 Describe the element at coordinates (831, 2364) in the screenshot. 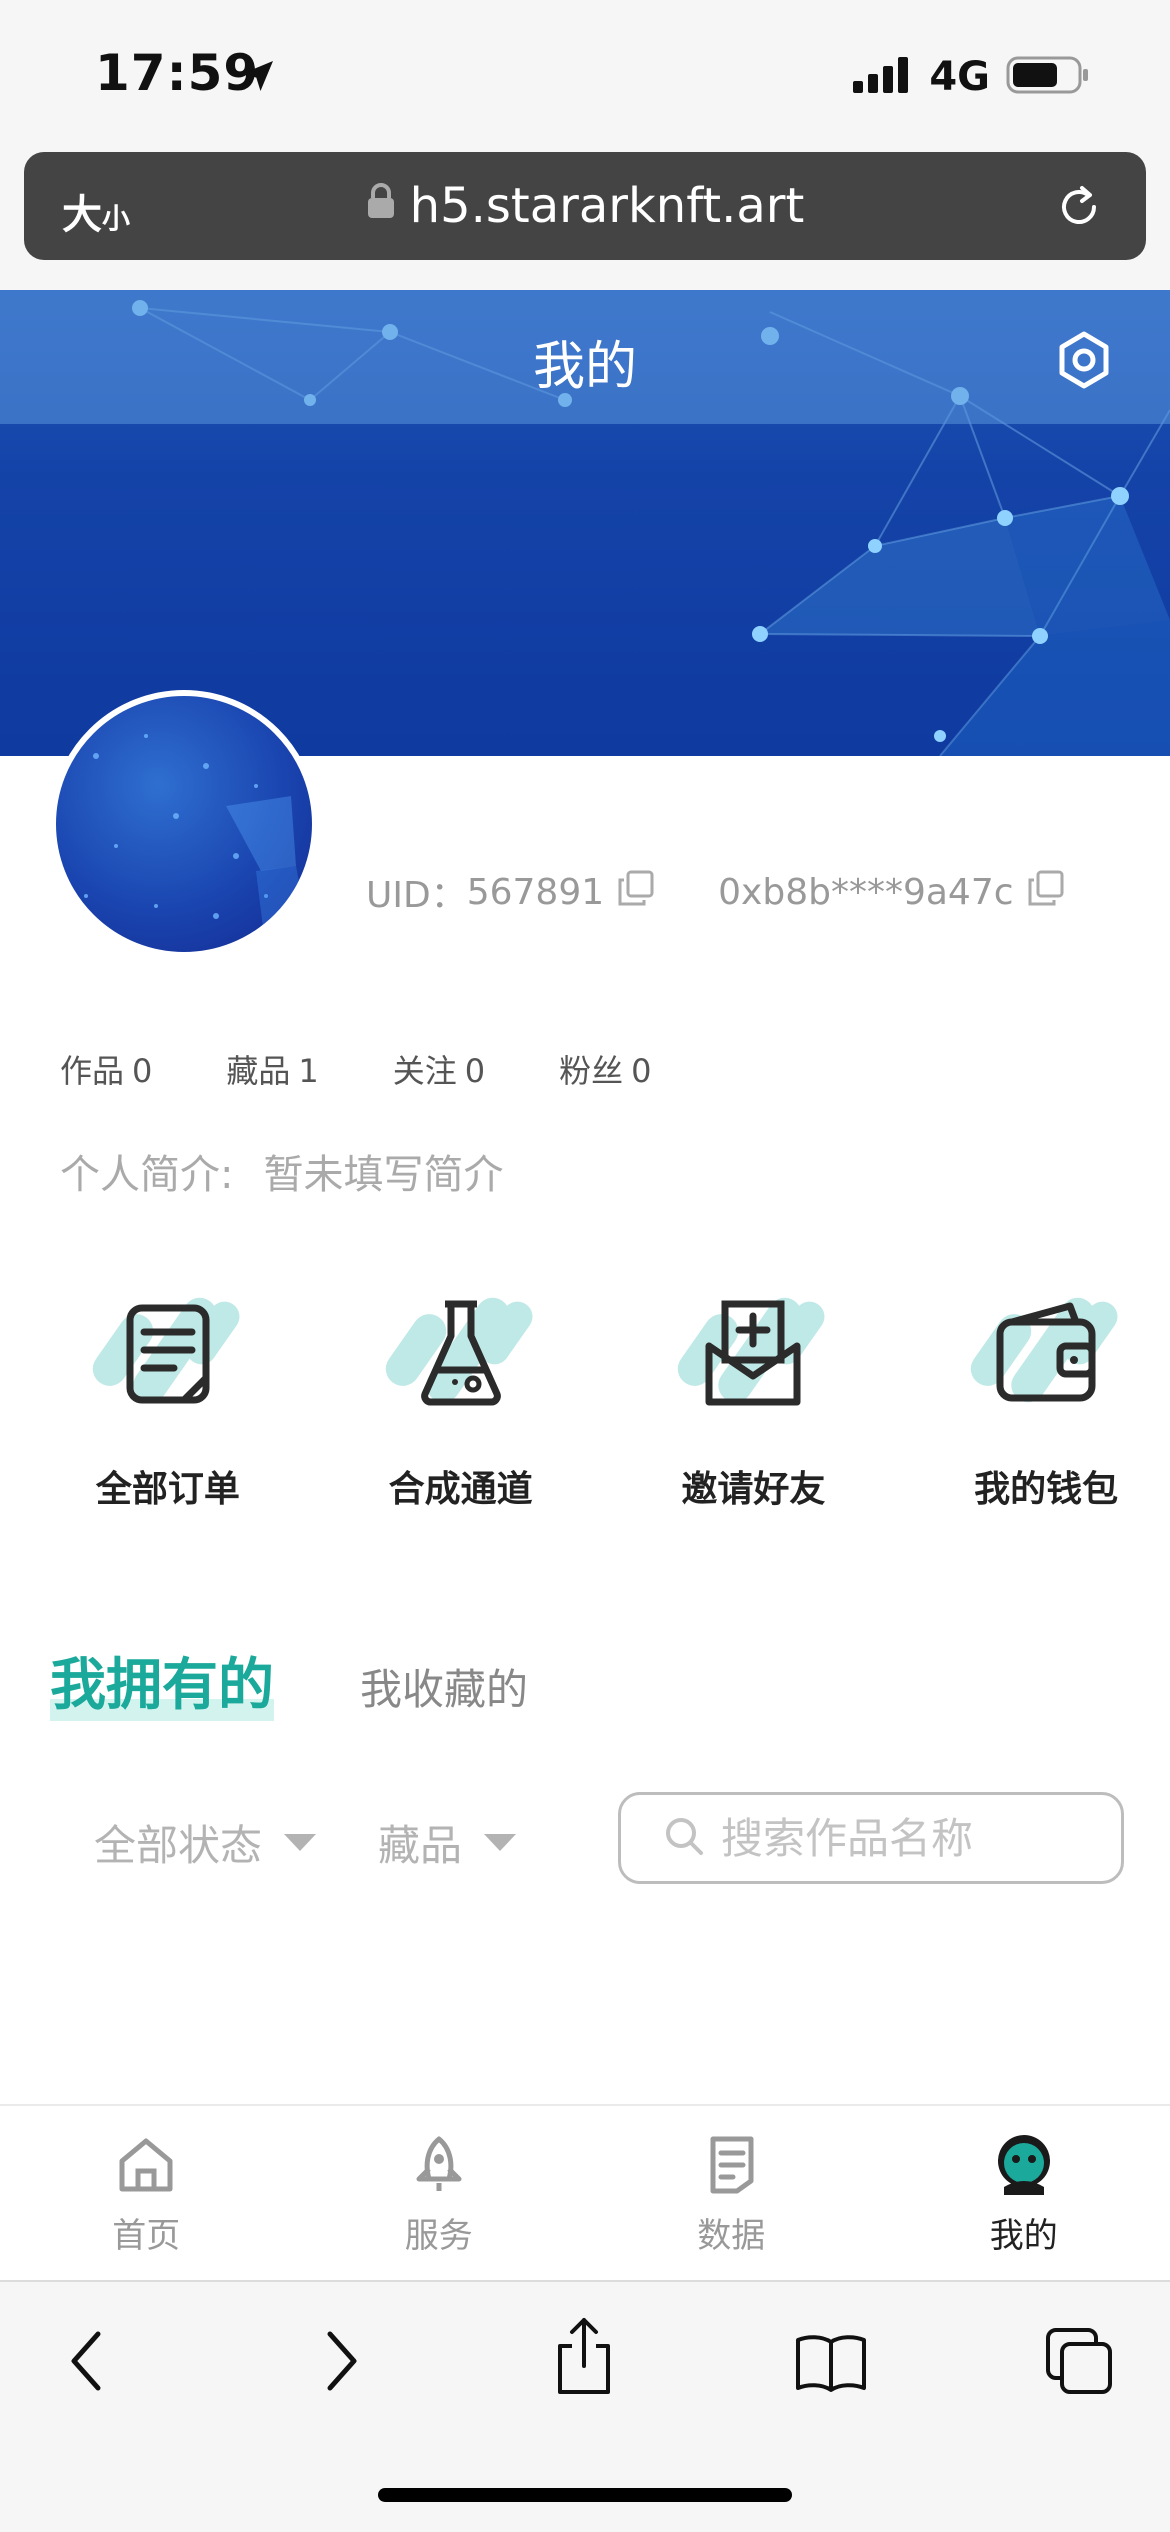

I see `bookmarks-icon` at that location.